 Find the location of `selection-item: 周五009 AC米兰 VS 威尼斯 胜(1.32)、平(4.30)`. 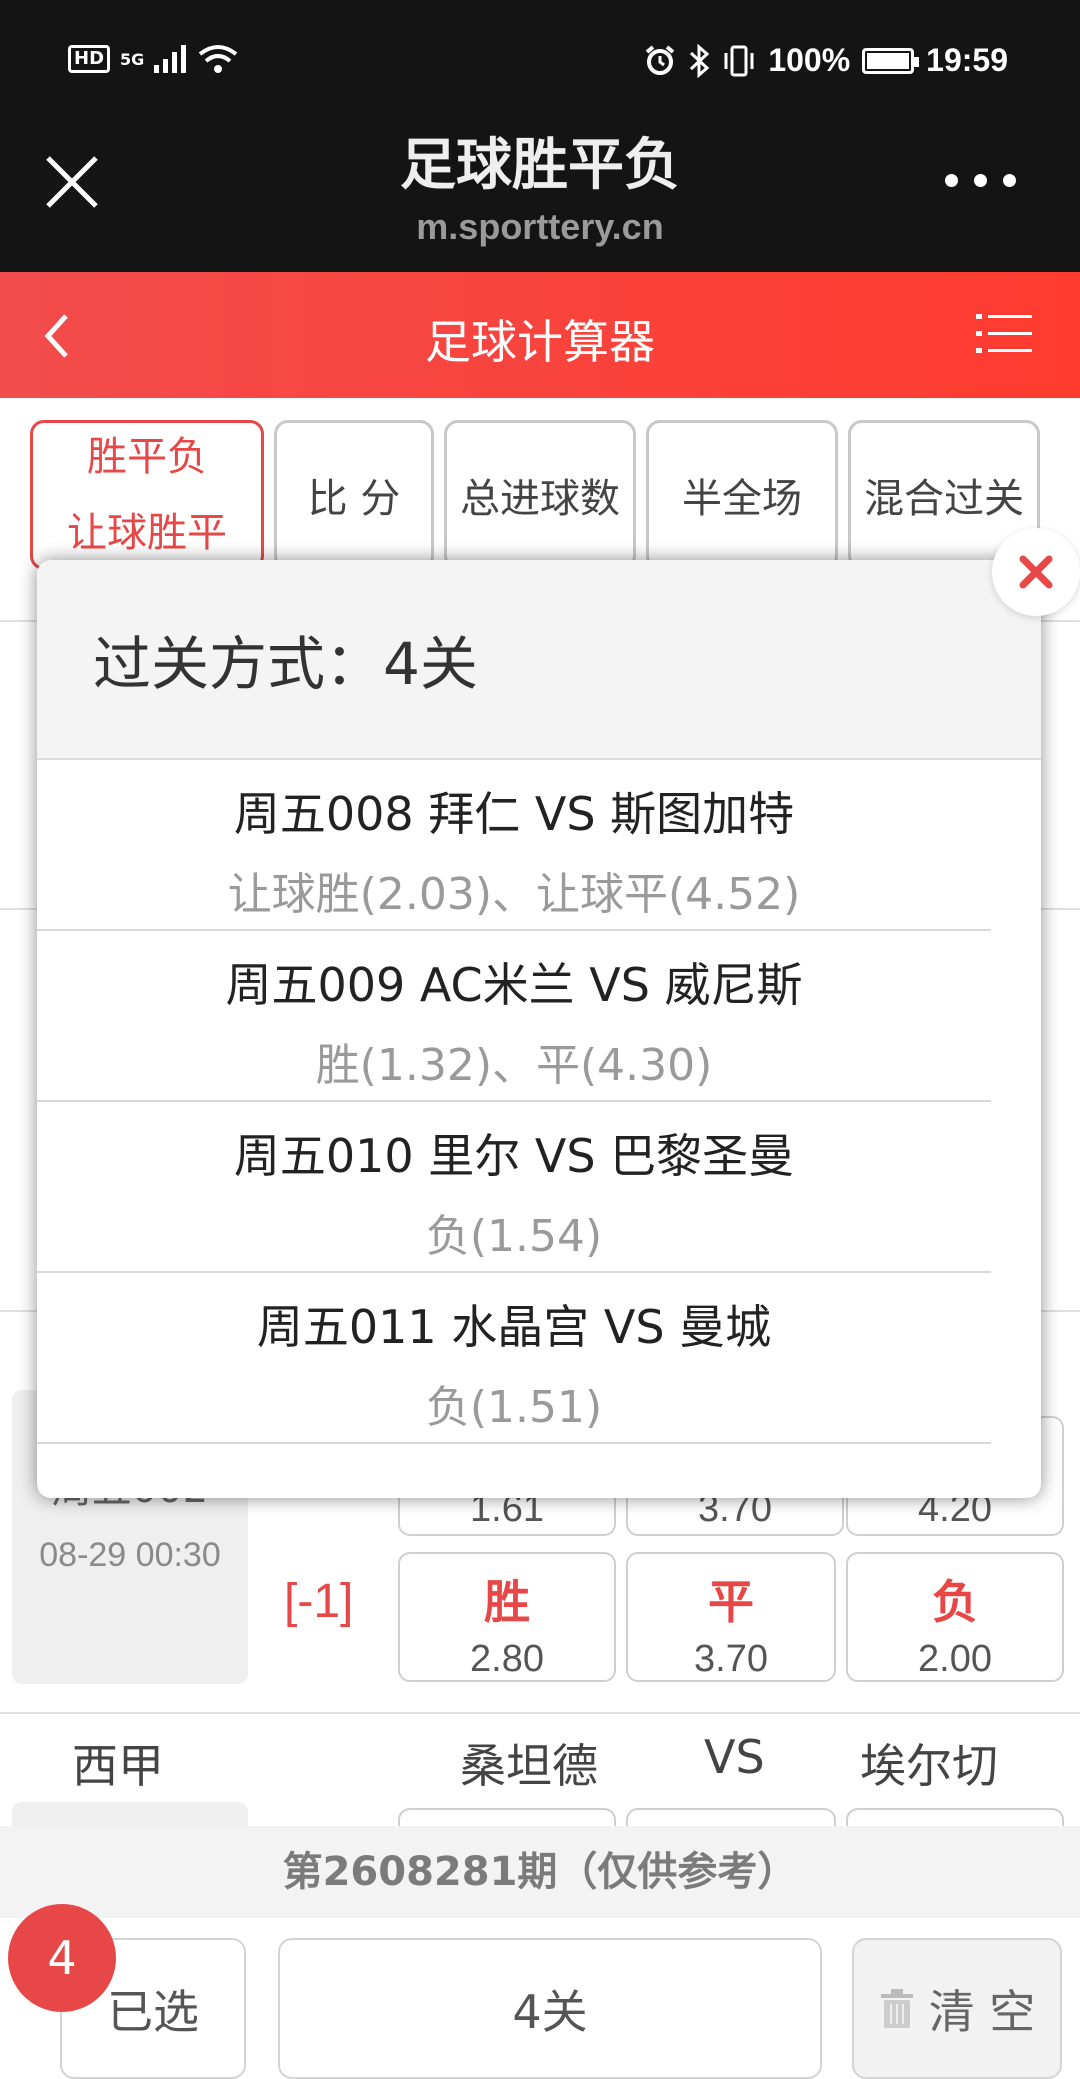

selection-item: 周五009 AC米兰 VS 威尼斯 胜(1.32)、平(4.30) is located at coordinates (514, 1016).